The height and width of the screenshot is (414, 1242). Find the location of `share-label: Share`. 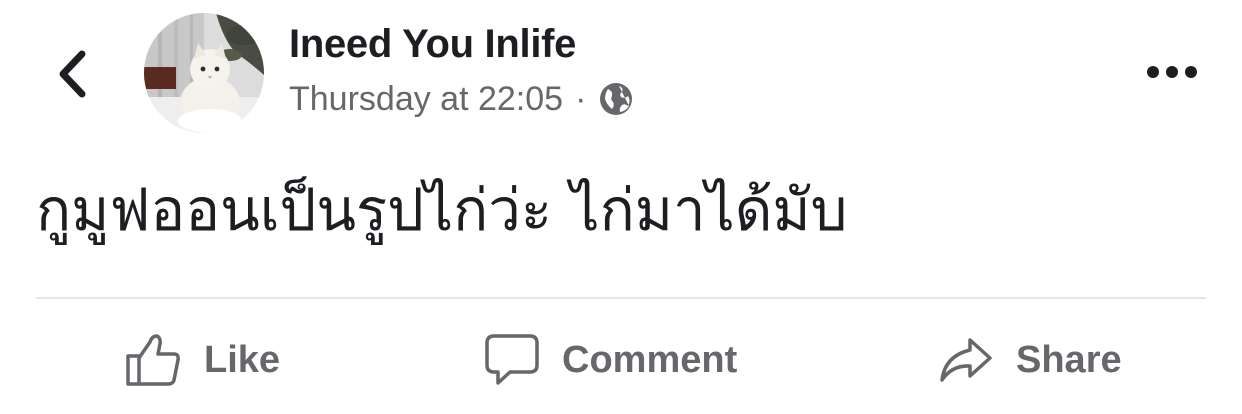

share-label: Share is located at coordinates (1069, 359).